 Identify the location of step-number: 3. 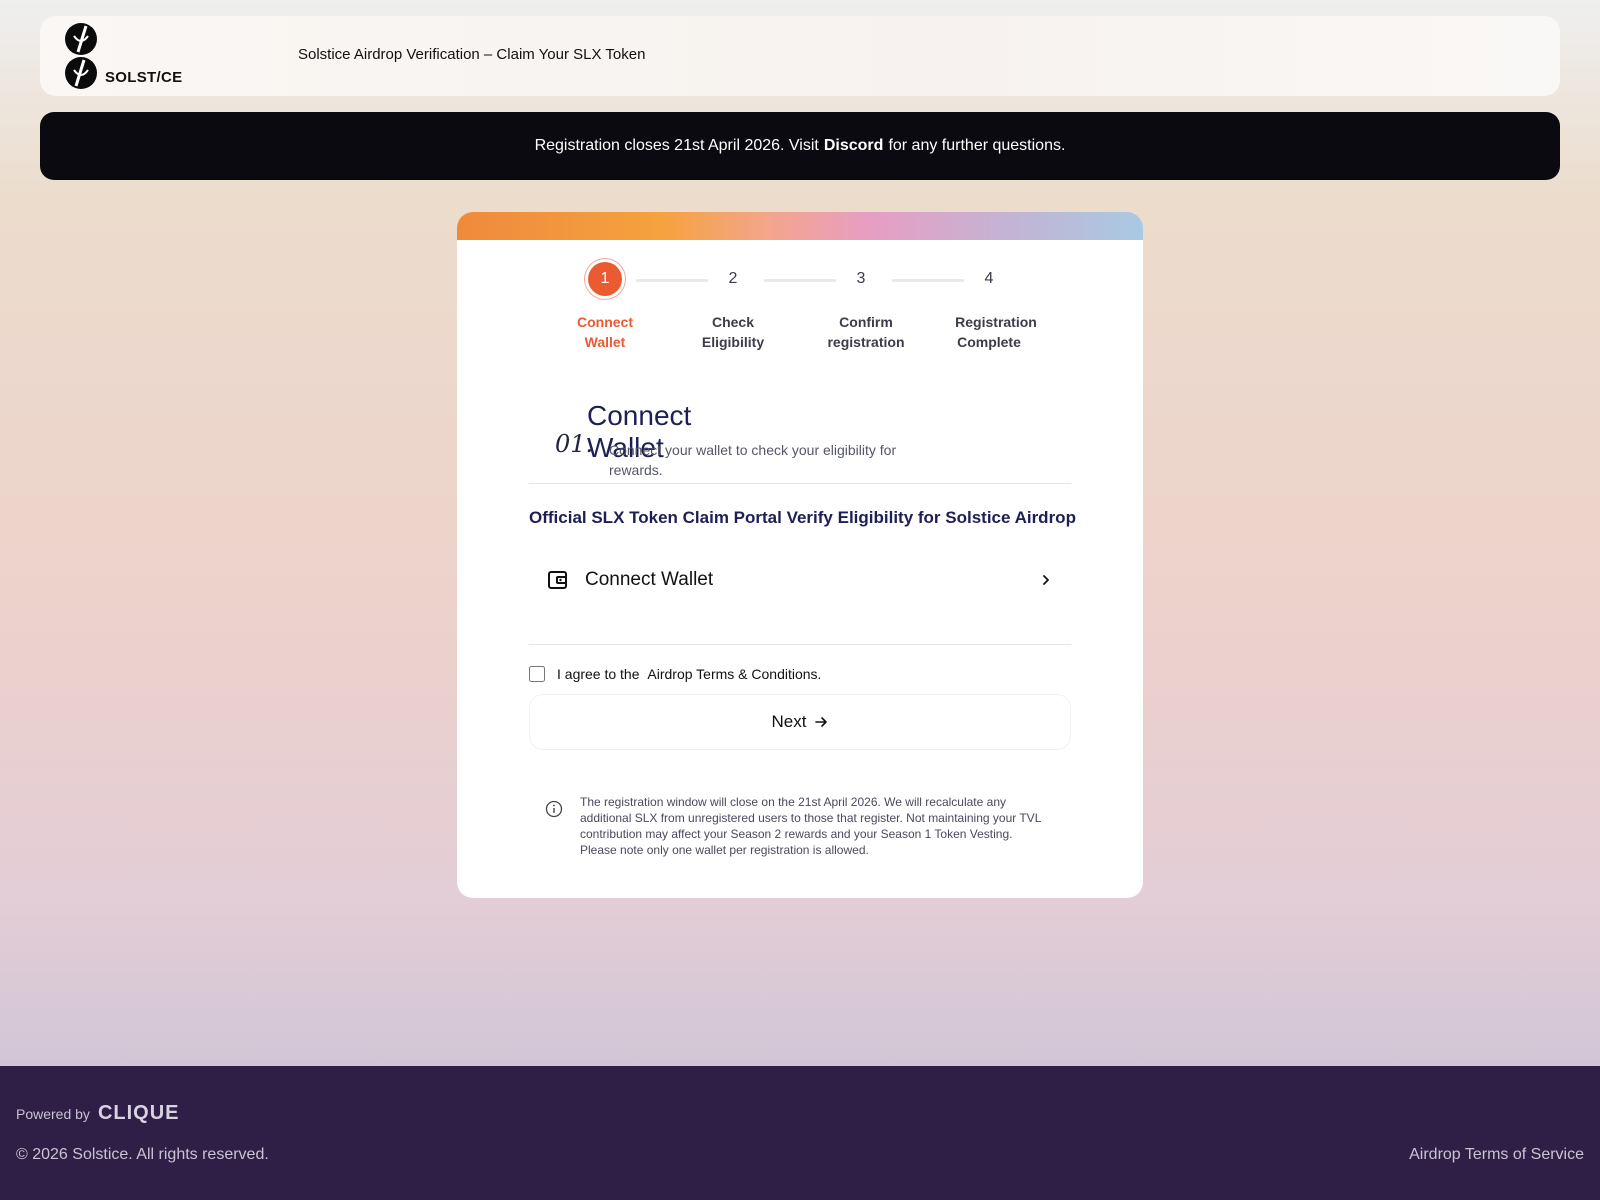
(861, 278).